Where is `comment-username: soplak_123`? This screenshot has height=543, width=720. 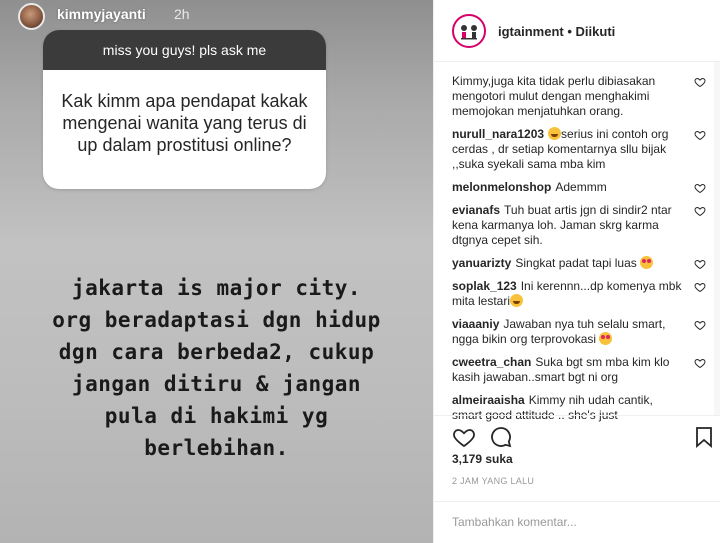 comment-username: soplak_123 is located at coordinates (484, 286).